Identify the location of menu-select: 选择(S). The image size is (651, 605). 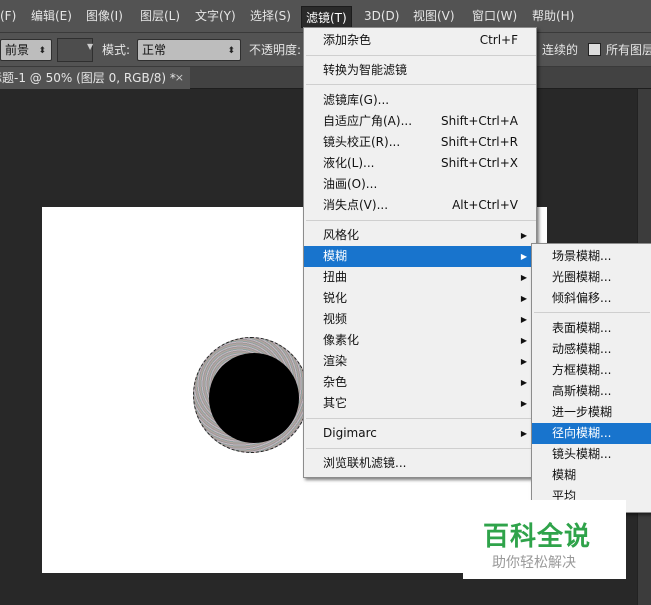
(270, 16).